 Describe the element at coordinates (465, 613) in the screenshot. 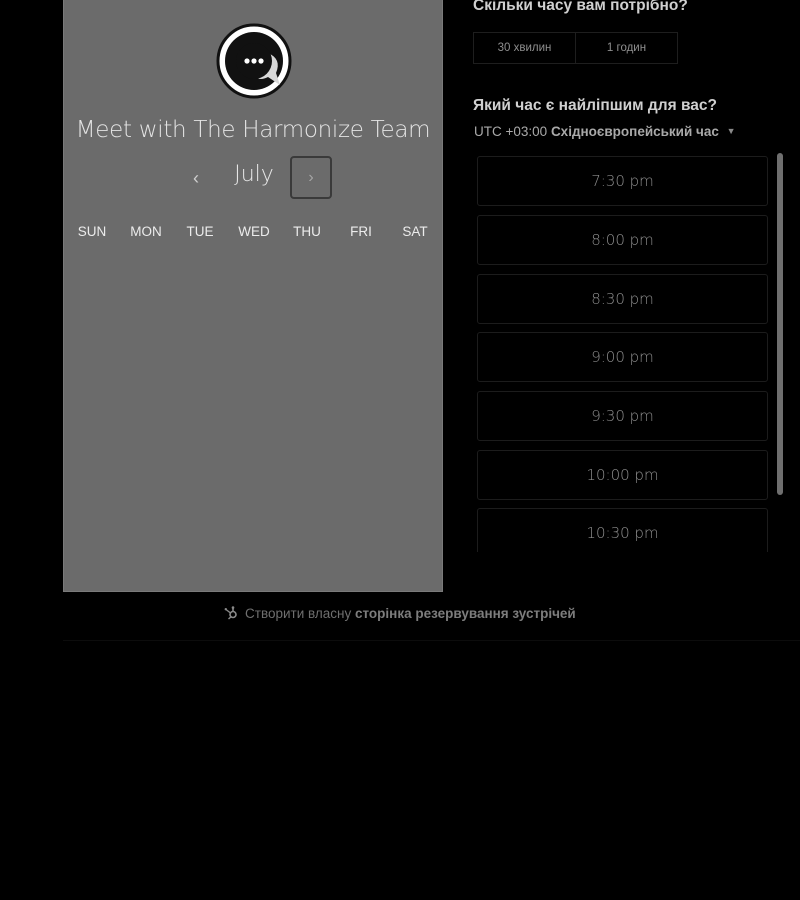

I see `footer-link: сторінка резервування зустрічей` at that location.